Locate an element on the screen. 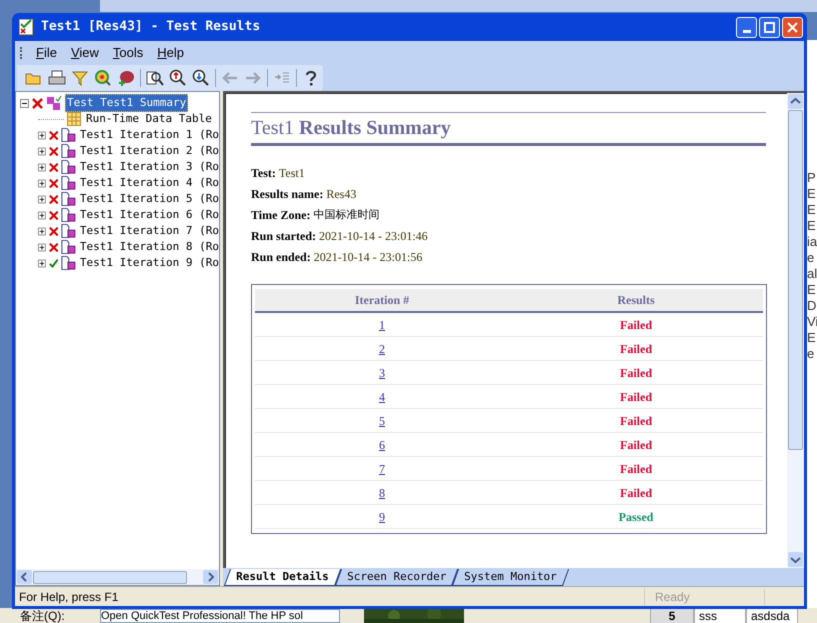  tab: Screen Recorder is located at coordinates (396, 577).